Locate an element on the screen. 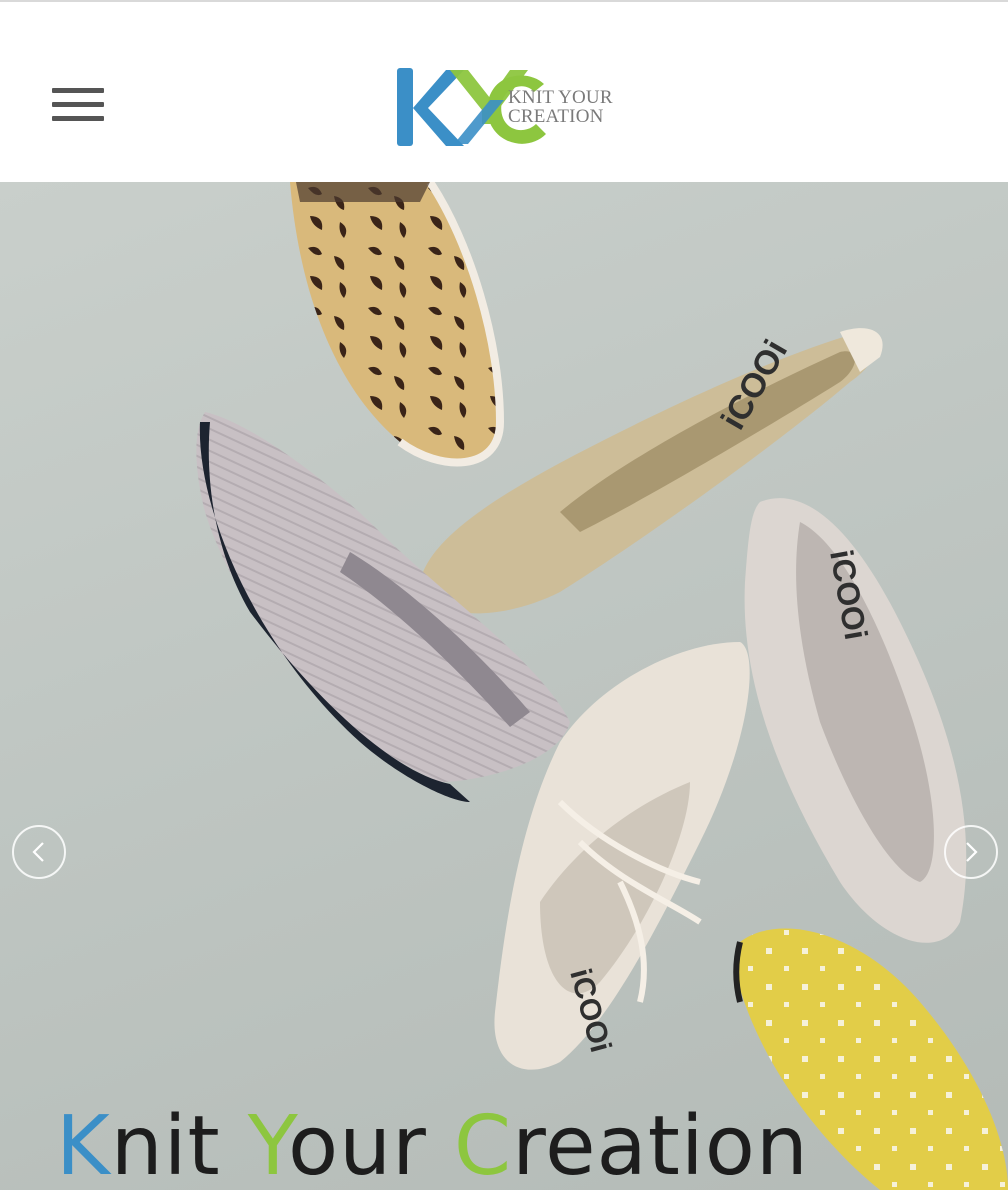 Image resolution: width=1008 pixels, height=1200 pixels. hero-tagline: Knit Your Creation is located at coordinates (432, 1145).